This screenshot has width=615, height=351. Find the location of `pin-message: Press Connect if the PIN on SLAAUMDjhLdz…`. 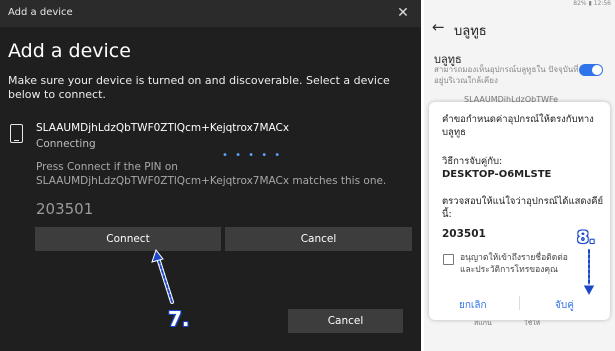

pin-message: Press Connect if the PIN on SLAAUMDjhLdz… is located at coordinates (211, 174).